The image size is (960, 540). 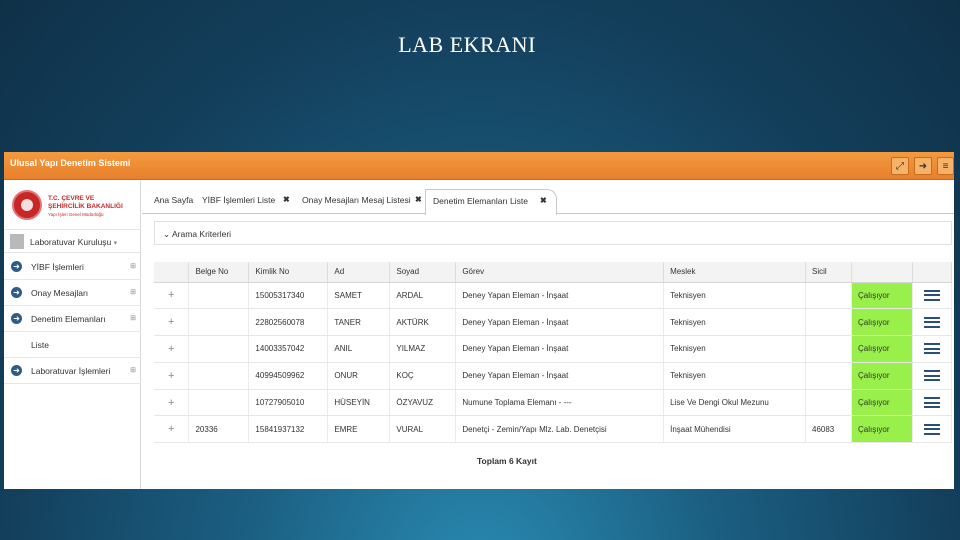 What do you see at coordinates (172, 272) in the screenshot?
I see `column-header` at bounding box center [172, 272].